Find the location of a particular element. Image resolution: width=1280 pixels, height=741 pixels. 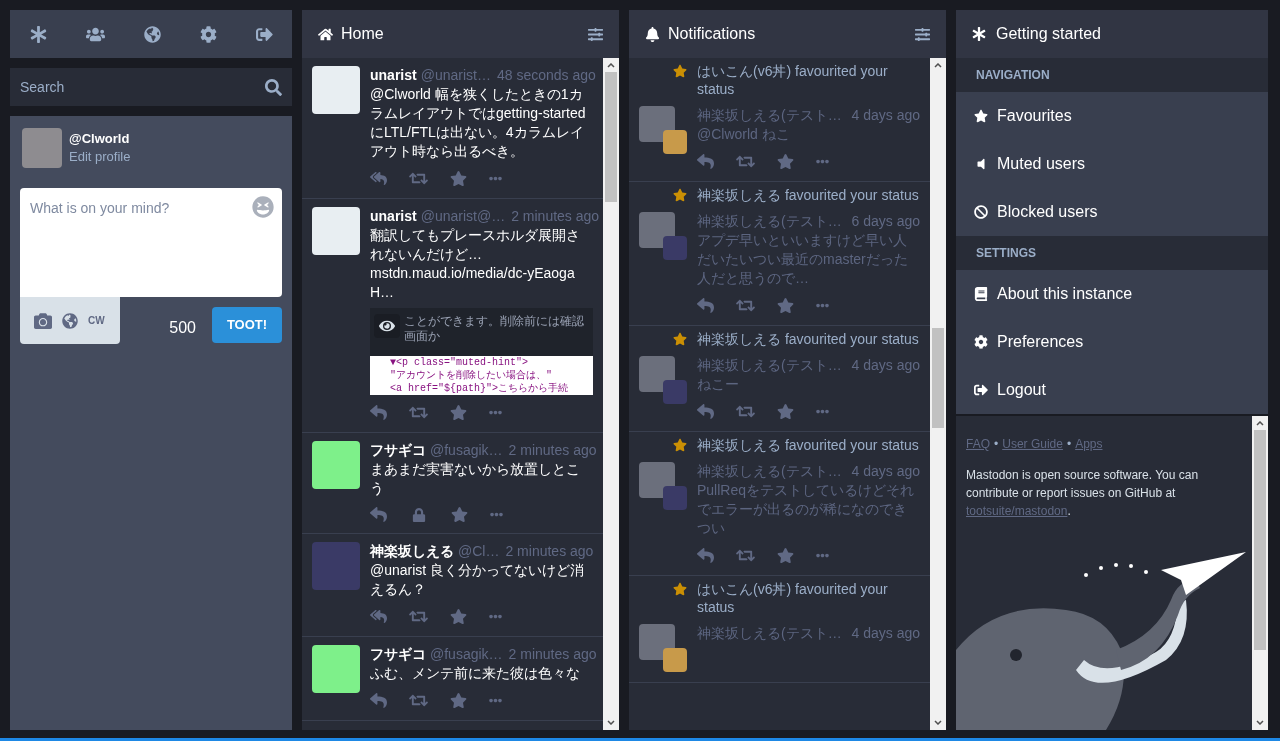

status-text: @unarist 良く分かってないけど消えるん？ is located at coordinates (478, 580).